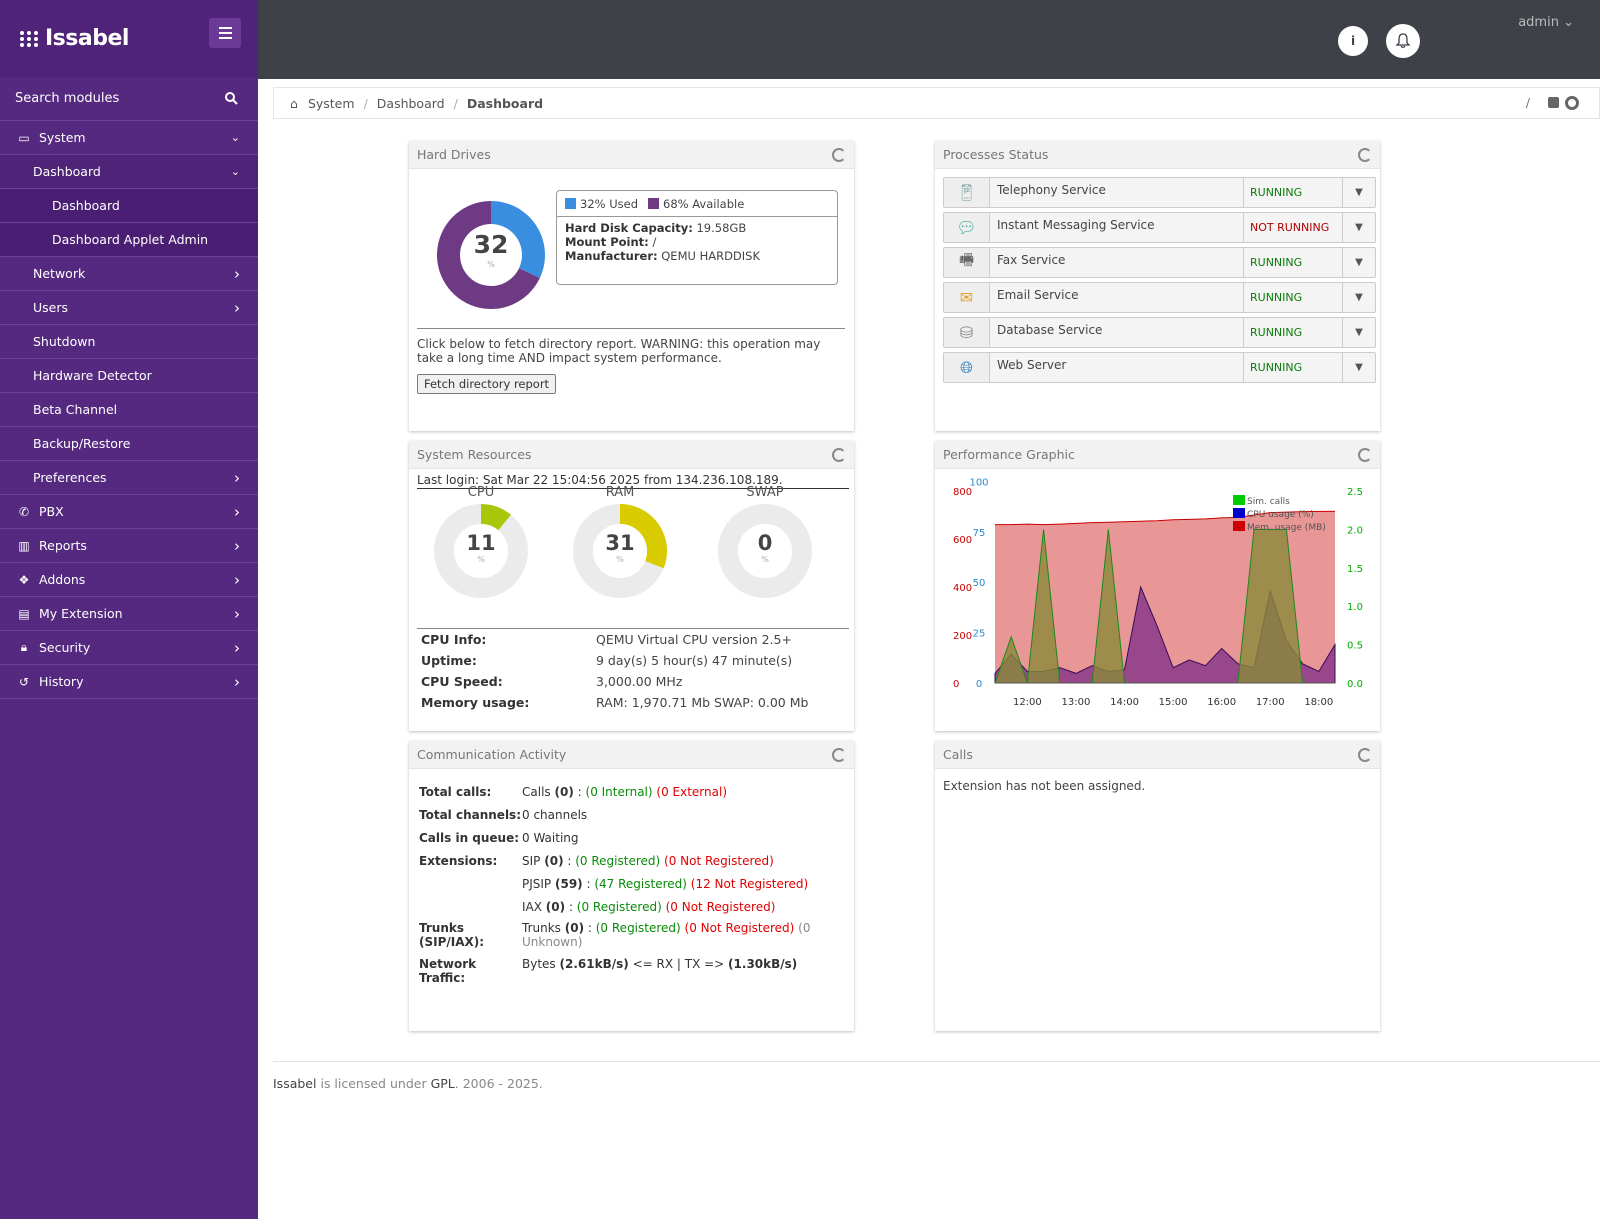  What do you see at coordinates (1117, 192) in the screenshot?
I see `process-name: Telephony Service` at bounding box center [1117, 192].